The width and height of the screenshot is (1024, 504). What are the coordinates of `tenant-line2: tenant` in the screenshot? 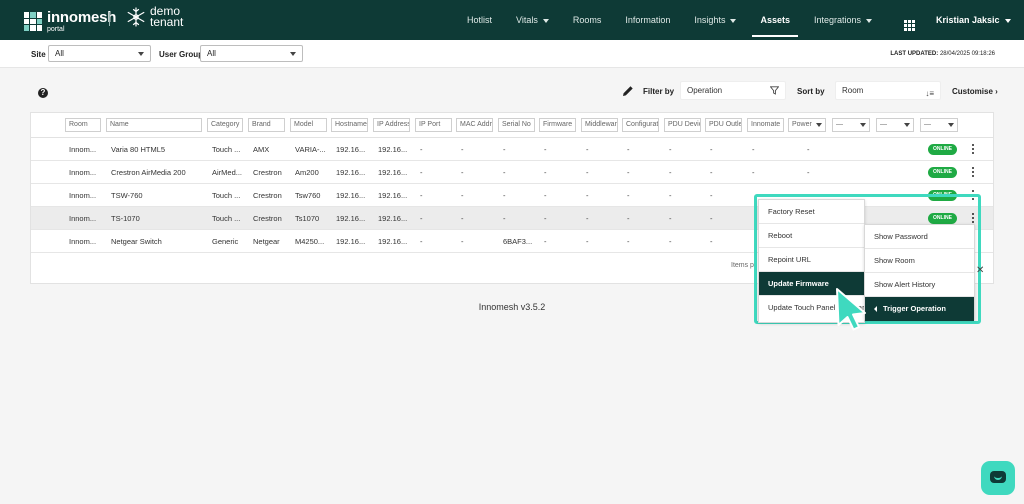 It's located at (167, 22).